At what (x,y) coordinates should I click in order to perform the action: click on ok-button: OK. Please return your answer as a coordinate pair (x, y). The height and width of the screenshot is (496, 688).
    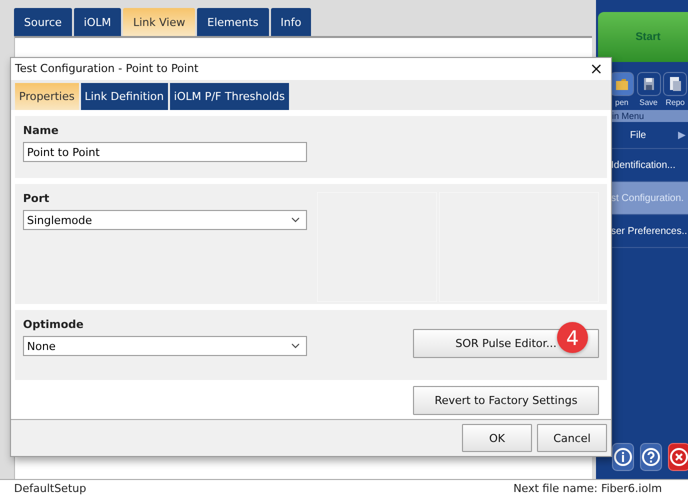
    Looking at the image, I should click on (497, 438).